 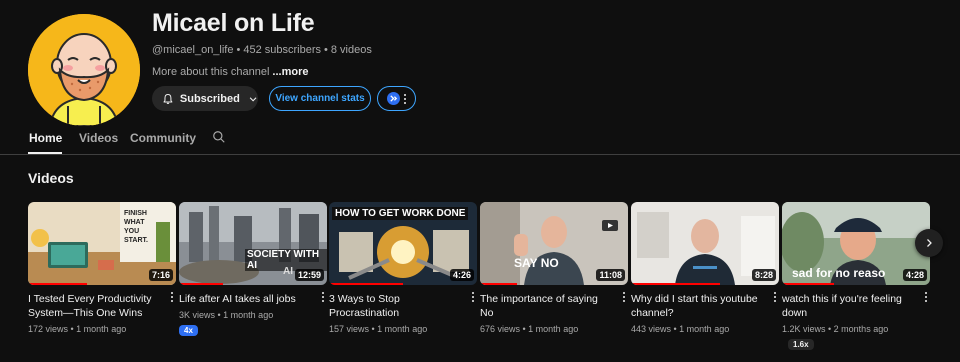 I want to click on view-channel-stats-button: View channel stats, so click(x=320, y=98).